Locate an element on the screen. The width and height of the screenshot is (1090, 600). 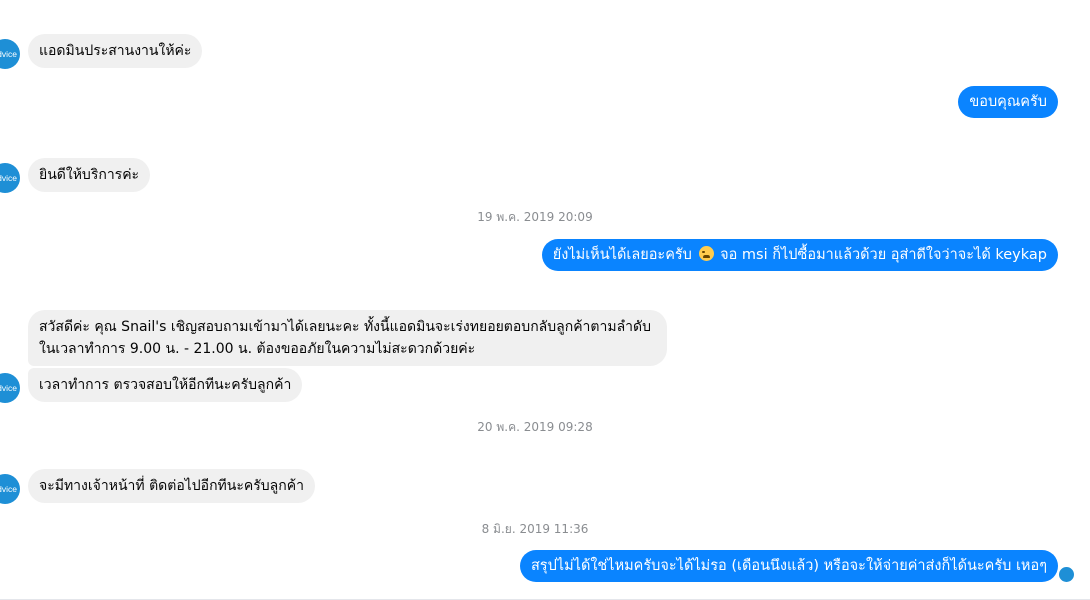
timestamp: 19 พ.ค. 2019 20:09 is located at coordinates (535, 217).